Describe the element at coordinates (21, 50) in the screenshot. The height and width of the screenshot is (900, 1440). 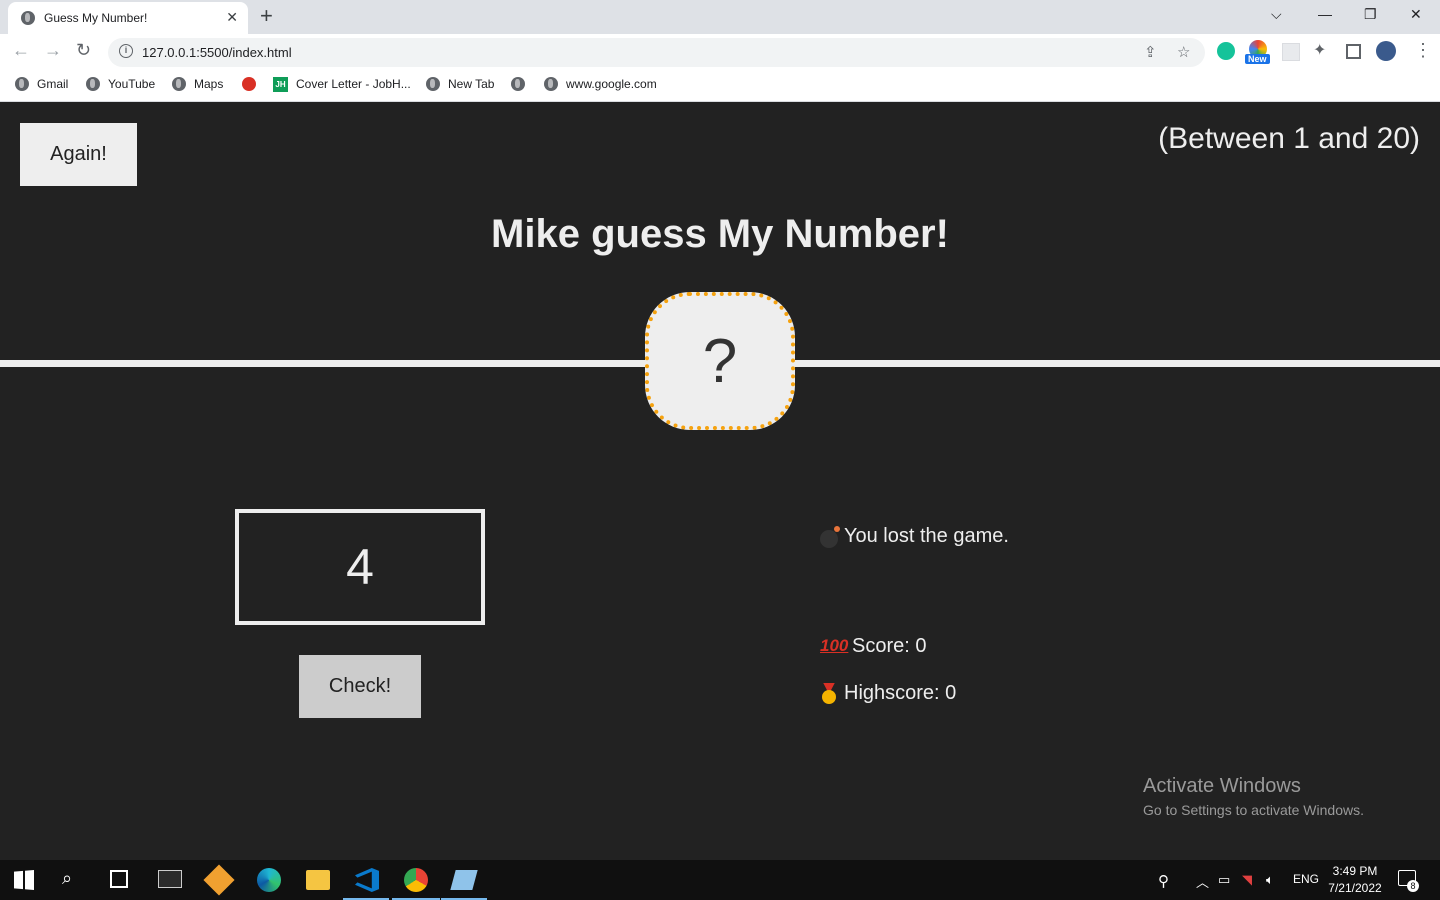
I see `back-button: ←` at that location.